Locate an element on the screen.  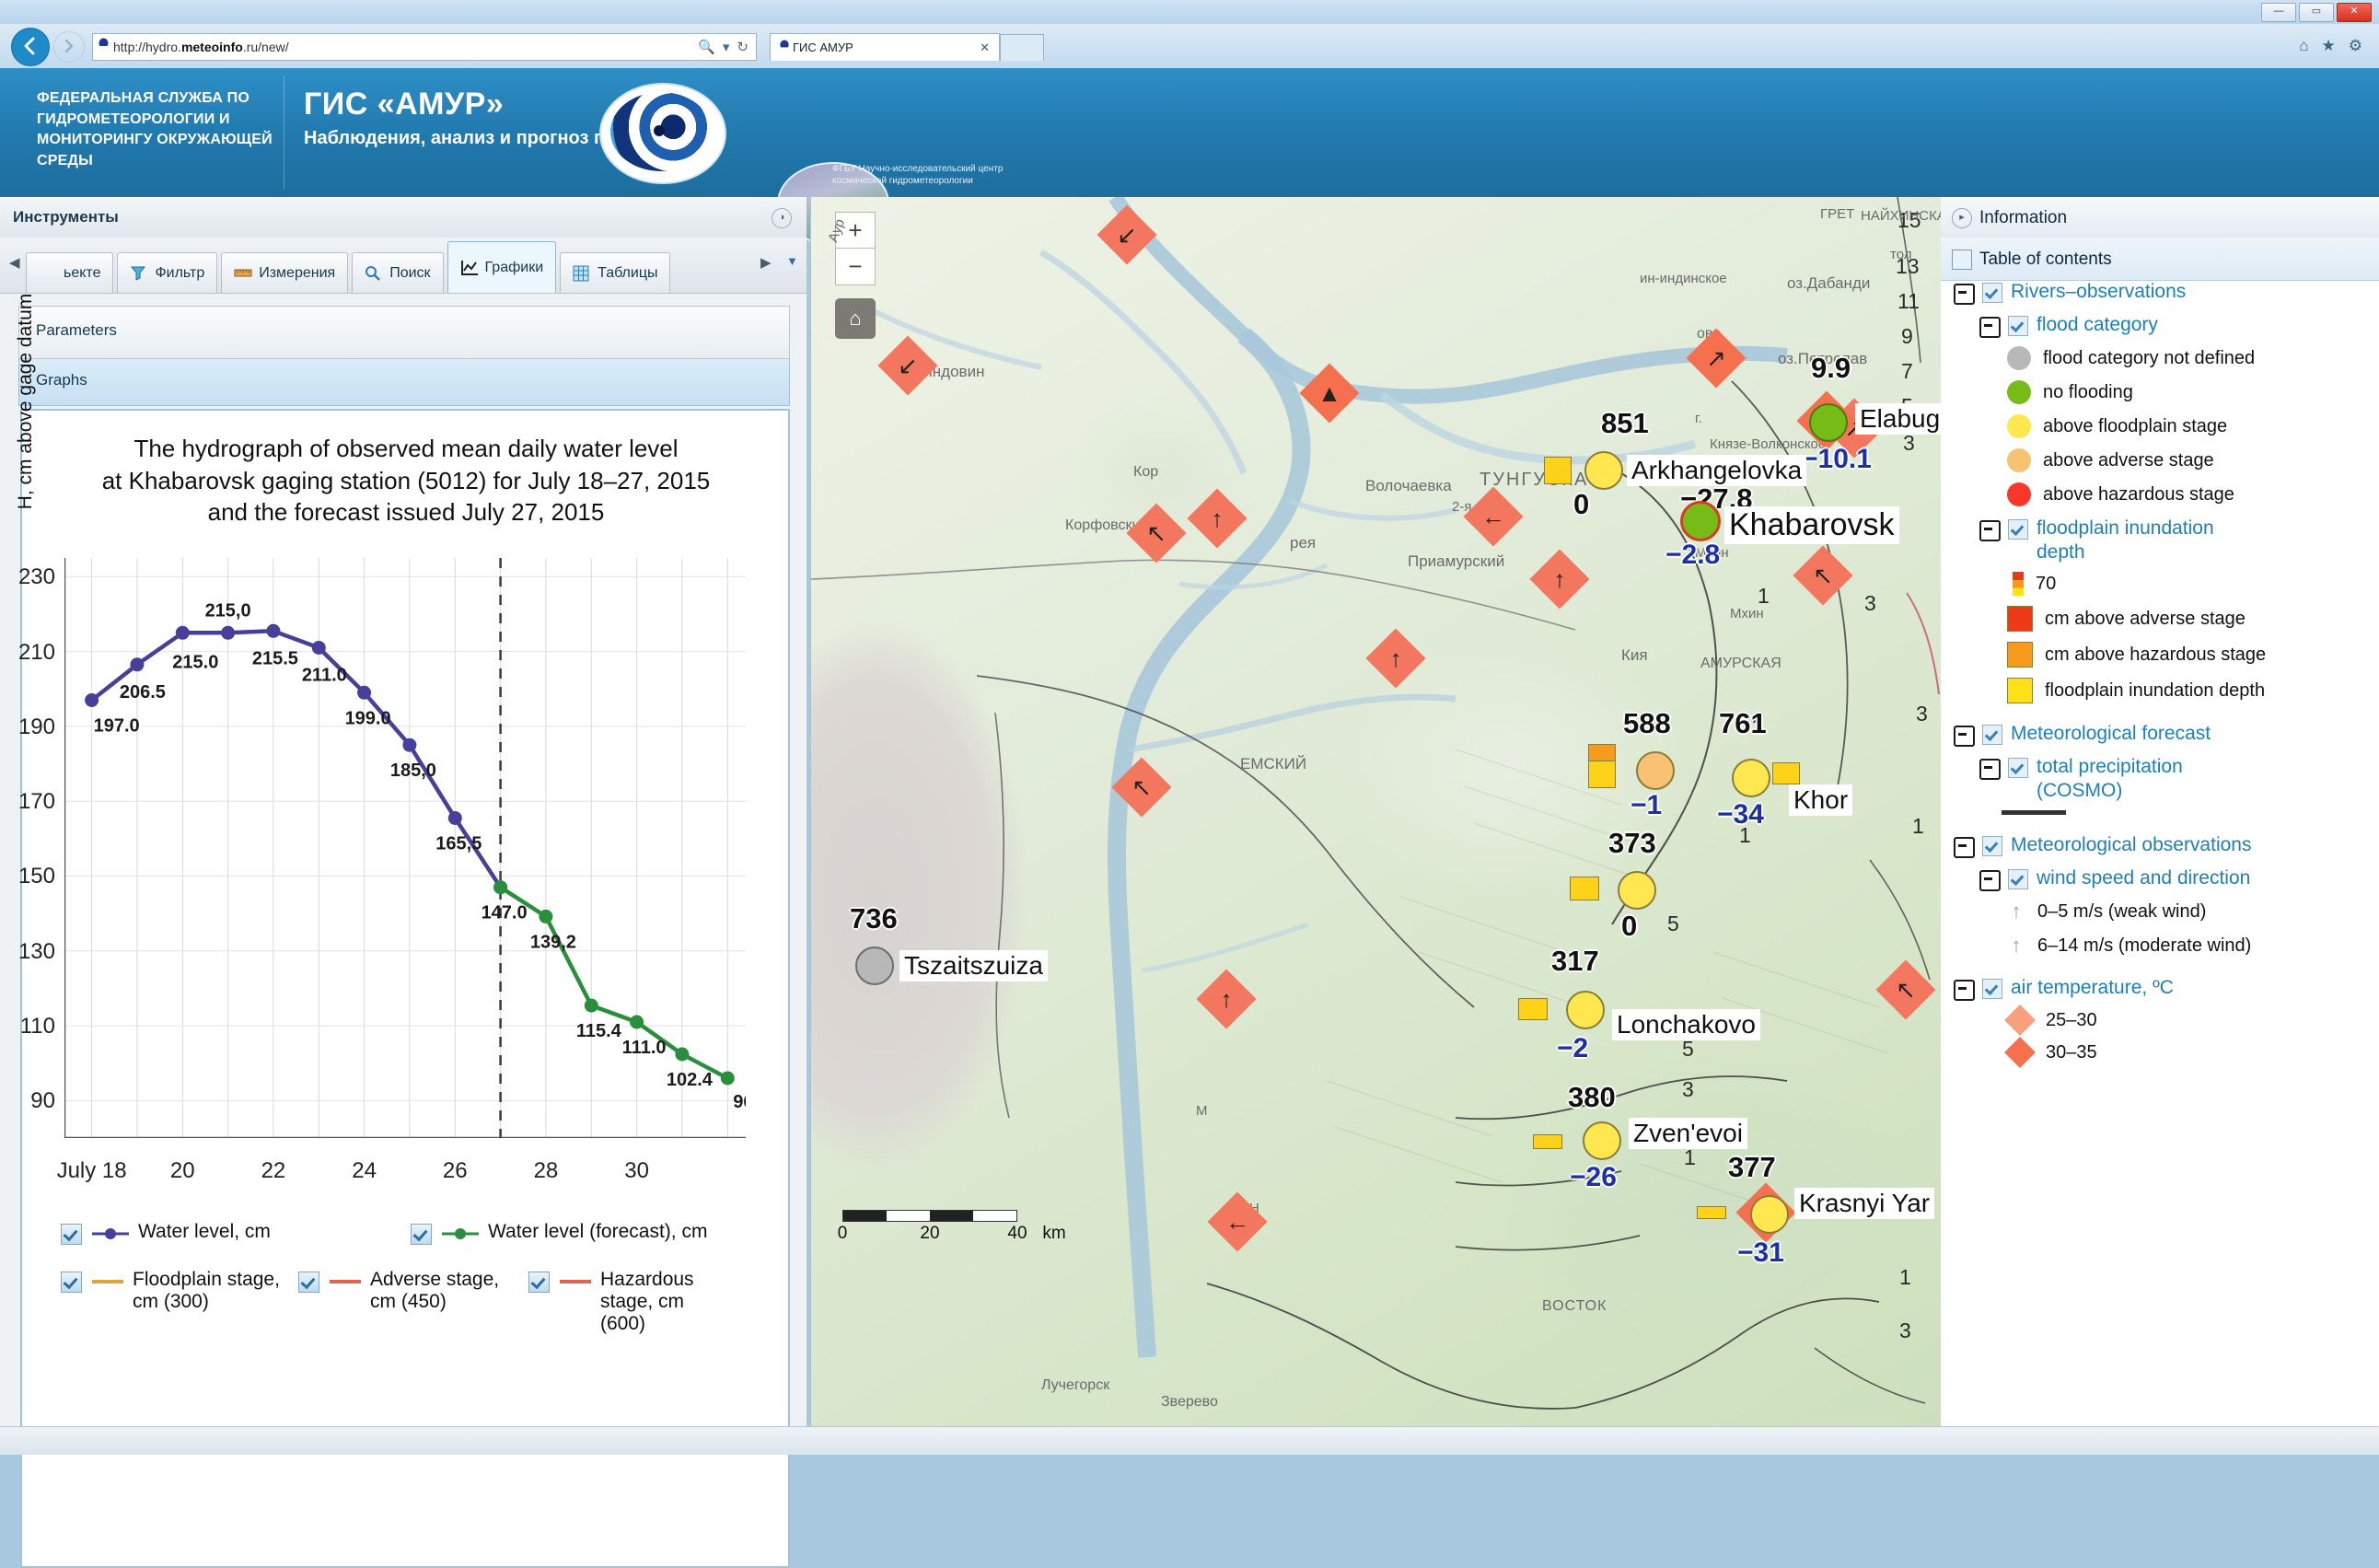
ribbon-scroll-right-icon: ▶ is located at coordinates (766, 262).